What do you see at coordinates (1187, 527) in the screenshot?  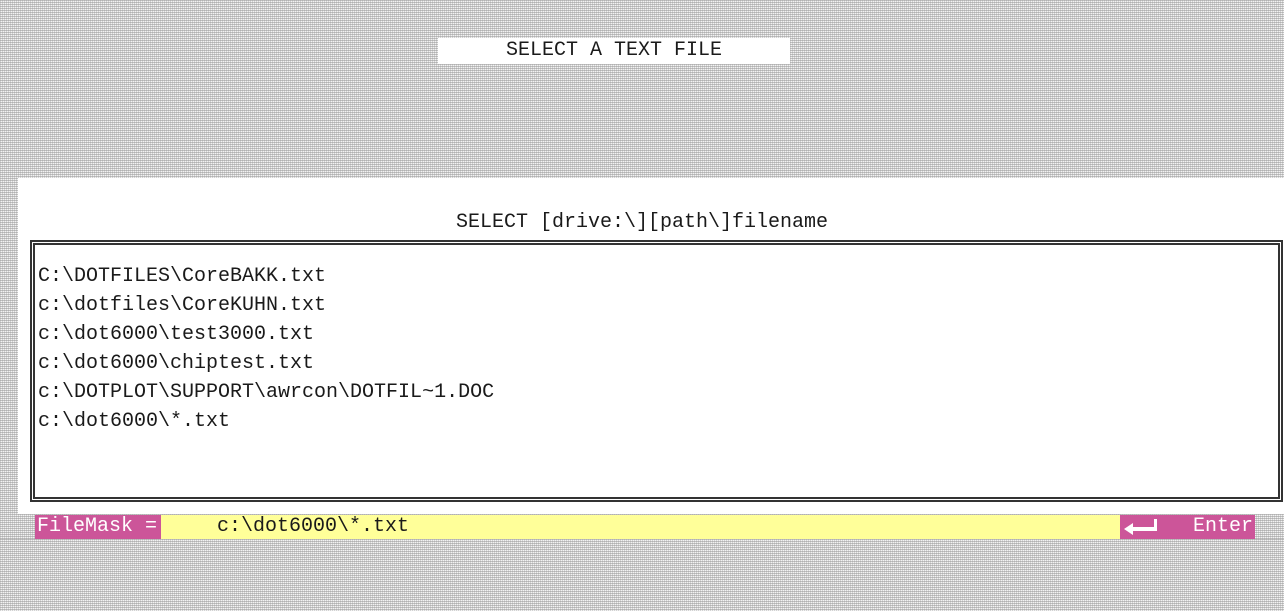 I see `enter-button: Enter` at bounding box center [1187, 527].